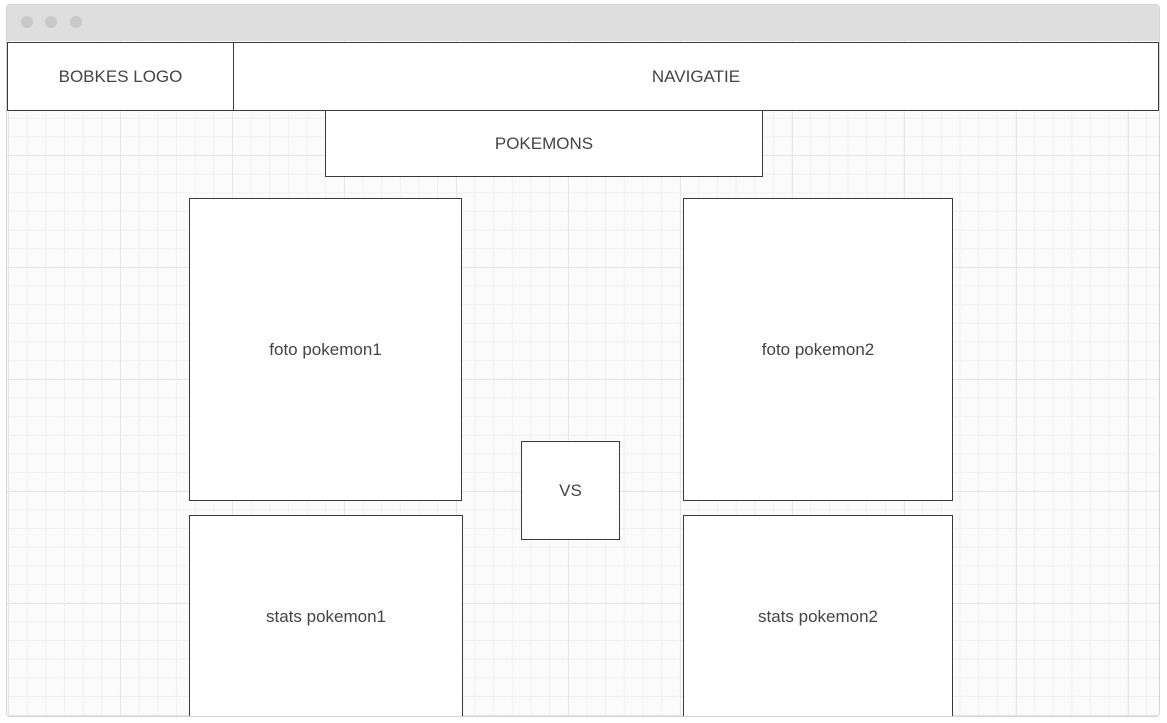 The width and height of the screenshot is (1167, 723). I want to click on pokemon2-photo-label: foto pokemon2, so click(818, 349).